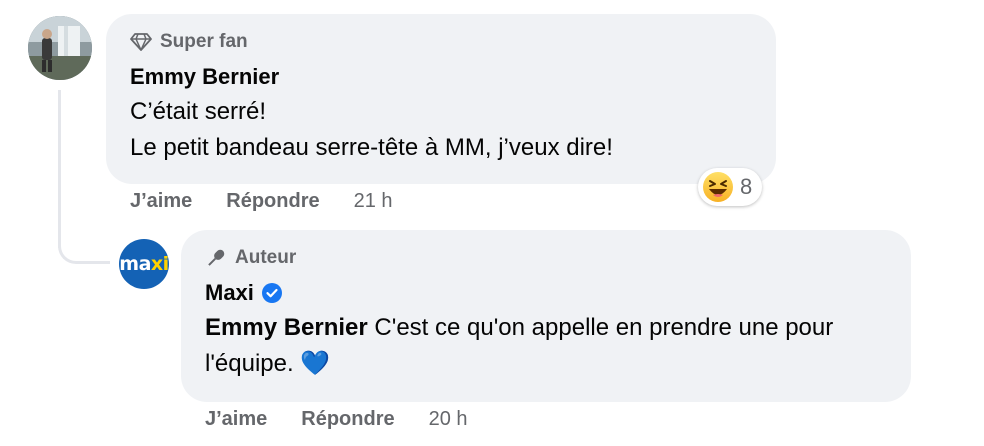 This screenshot has height=446, width=984. What do you see at coordinates (271, 293) in the screenshot?
I see `verified-badge-icon` at bounding box center [271, 293].